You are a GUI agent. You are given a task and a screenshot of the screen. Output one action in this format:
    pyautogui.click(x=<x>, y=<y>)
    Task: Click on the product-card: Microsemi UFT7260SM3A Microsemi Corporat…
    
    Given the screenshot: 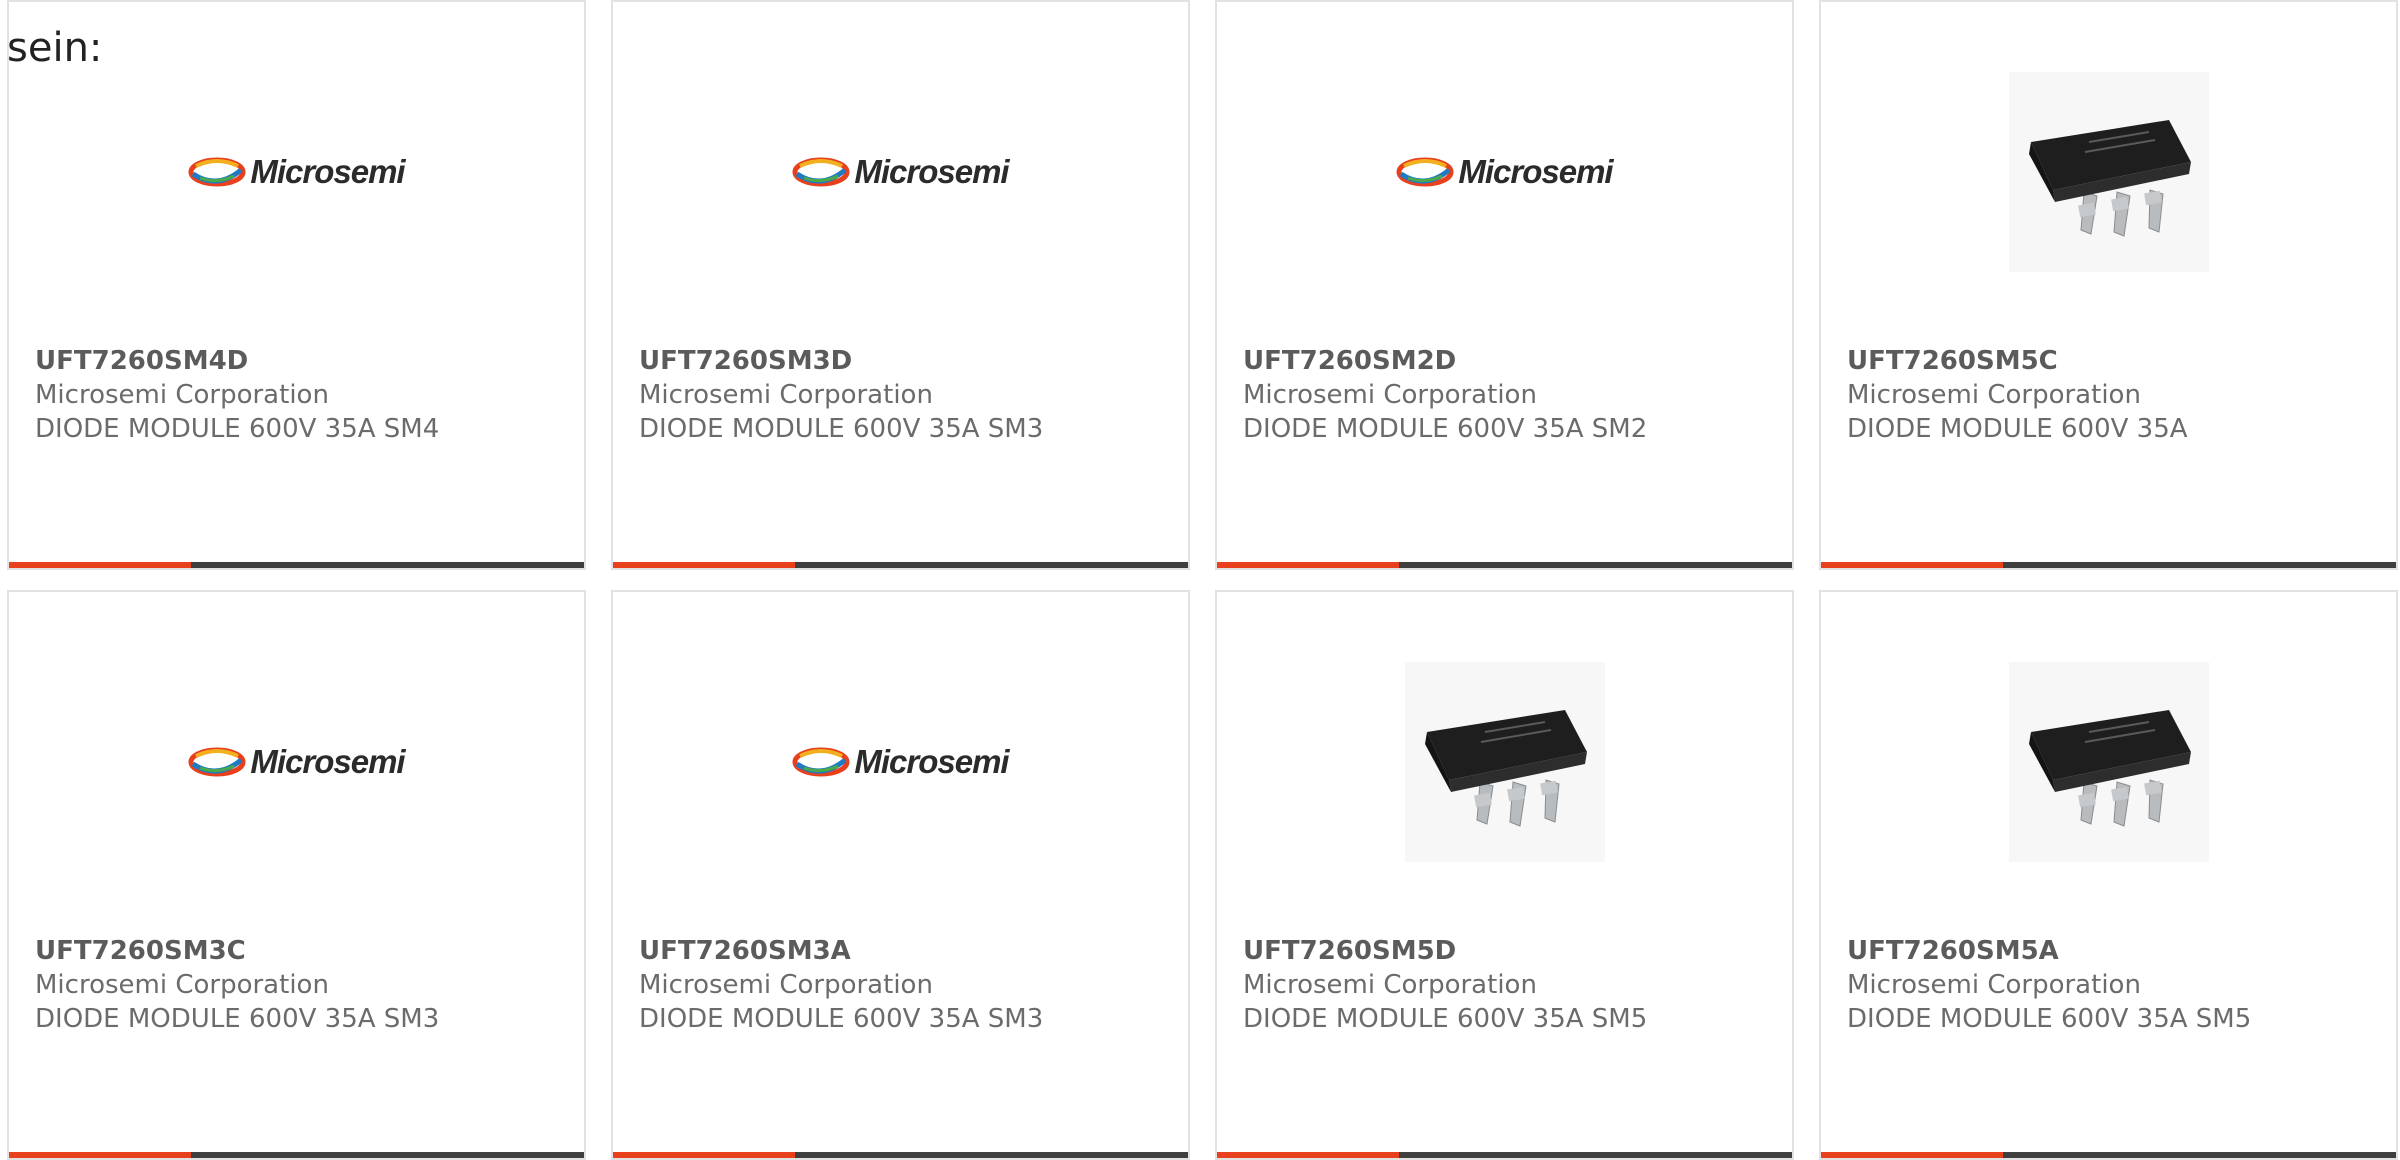 What is the action you would take?
    pyautogui.click(x=900, y=875)
    